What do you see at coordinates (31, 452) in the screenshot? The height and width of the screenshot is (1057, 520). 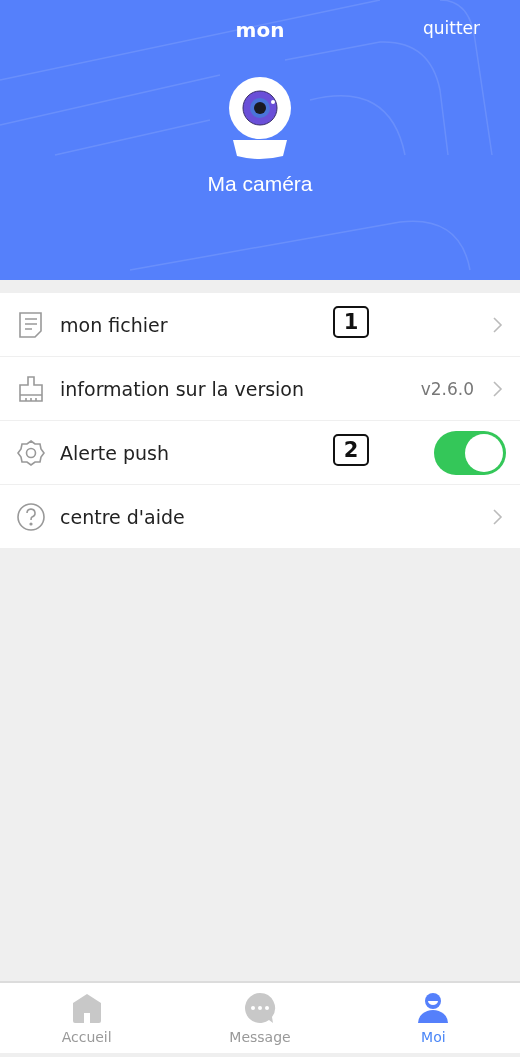 I see `gear-icon` at bounding box center [31, 452].